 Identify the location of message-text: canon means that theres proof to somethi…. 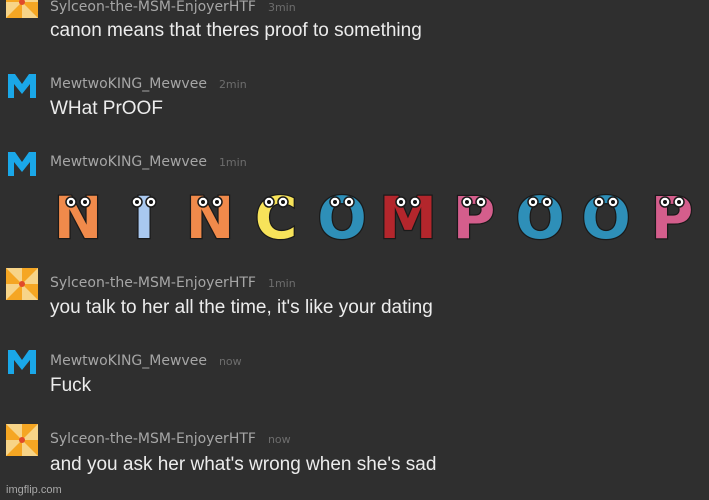
(236, 30).